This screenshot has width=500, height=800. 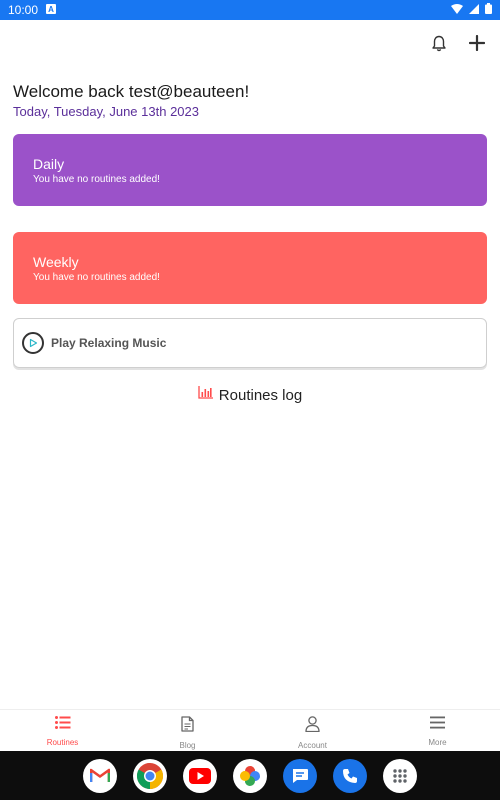 I want to click on wifi-icon, so click(x=457, y=10).